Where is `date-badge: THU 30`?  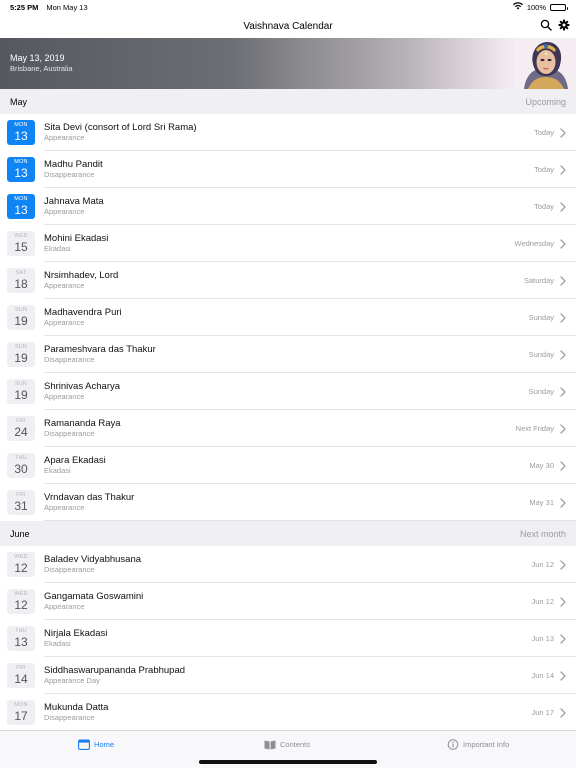
date-badge: THU 30 is located at coordinates (21, 465).